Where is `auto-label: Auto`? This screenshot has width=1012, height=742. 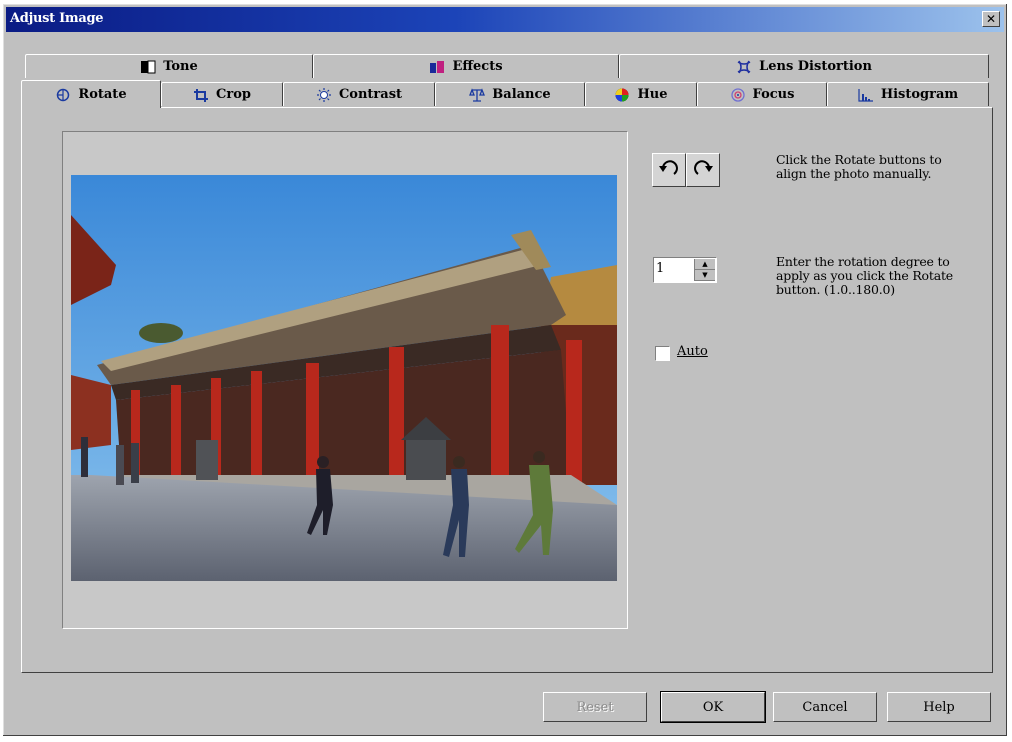
auto-label: Auto is located at coordinates (692, 351).